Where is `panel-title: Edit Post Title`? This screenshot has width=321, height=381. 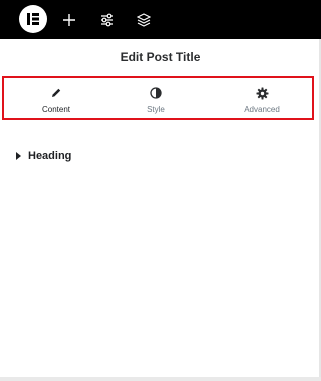
panel-title: Edit Post Title is located at coordinates (160, 57).